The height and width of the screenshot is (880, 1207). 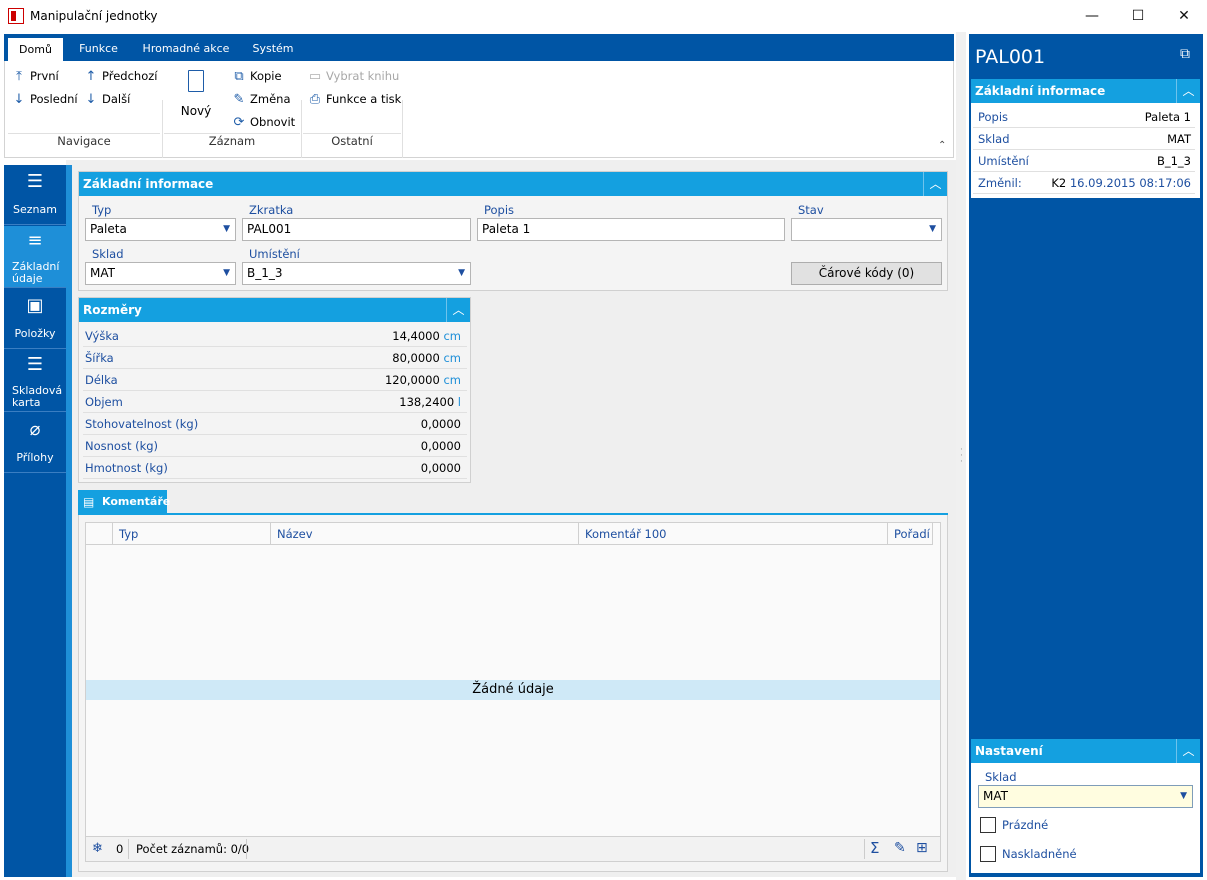 I want to click on type-select: Paleta ▼, so click(x=160, y=229).